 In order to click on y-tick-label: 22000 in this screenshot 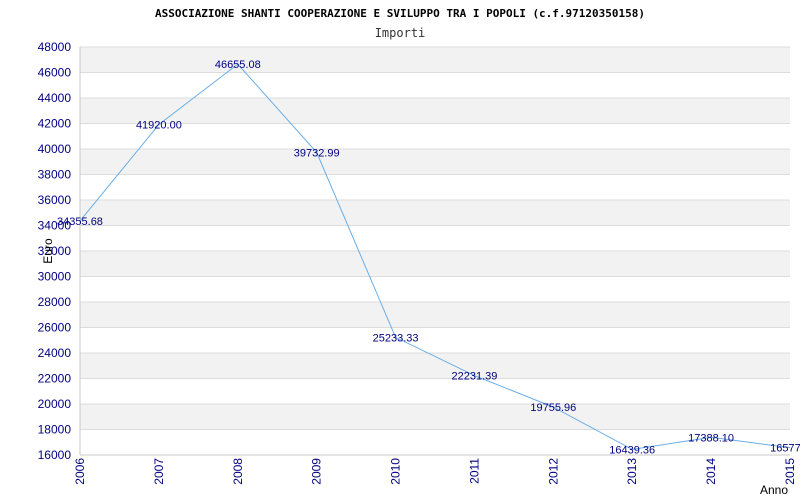, I will do `click(55, 379)`.